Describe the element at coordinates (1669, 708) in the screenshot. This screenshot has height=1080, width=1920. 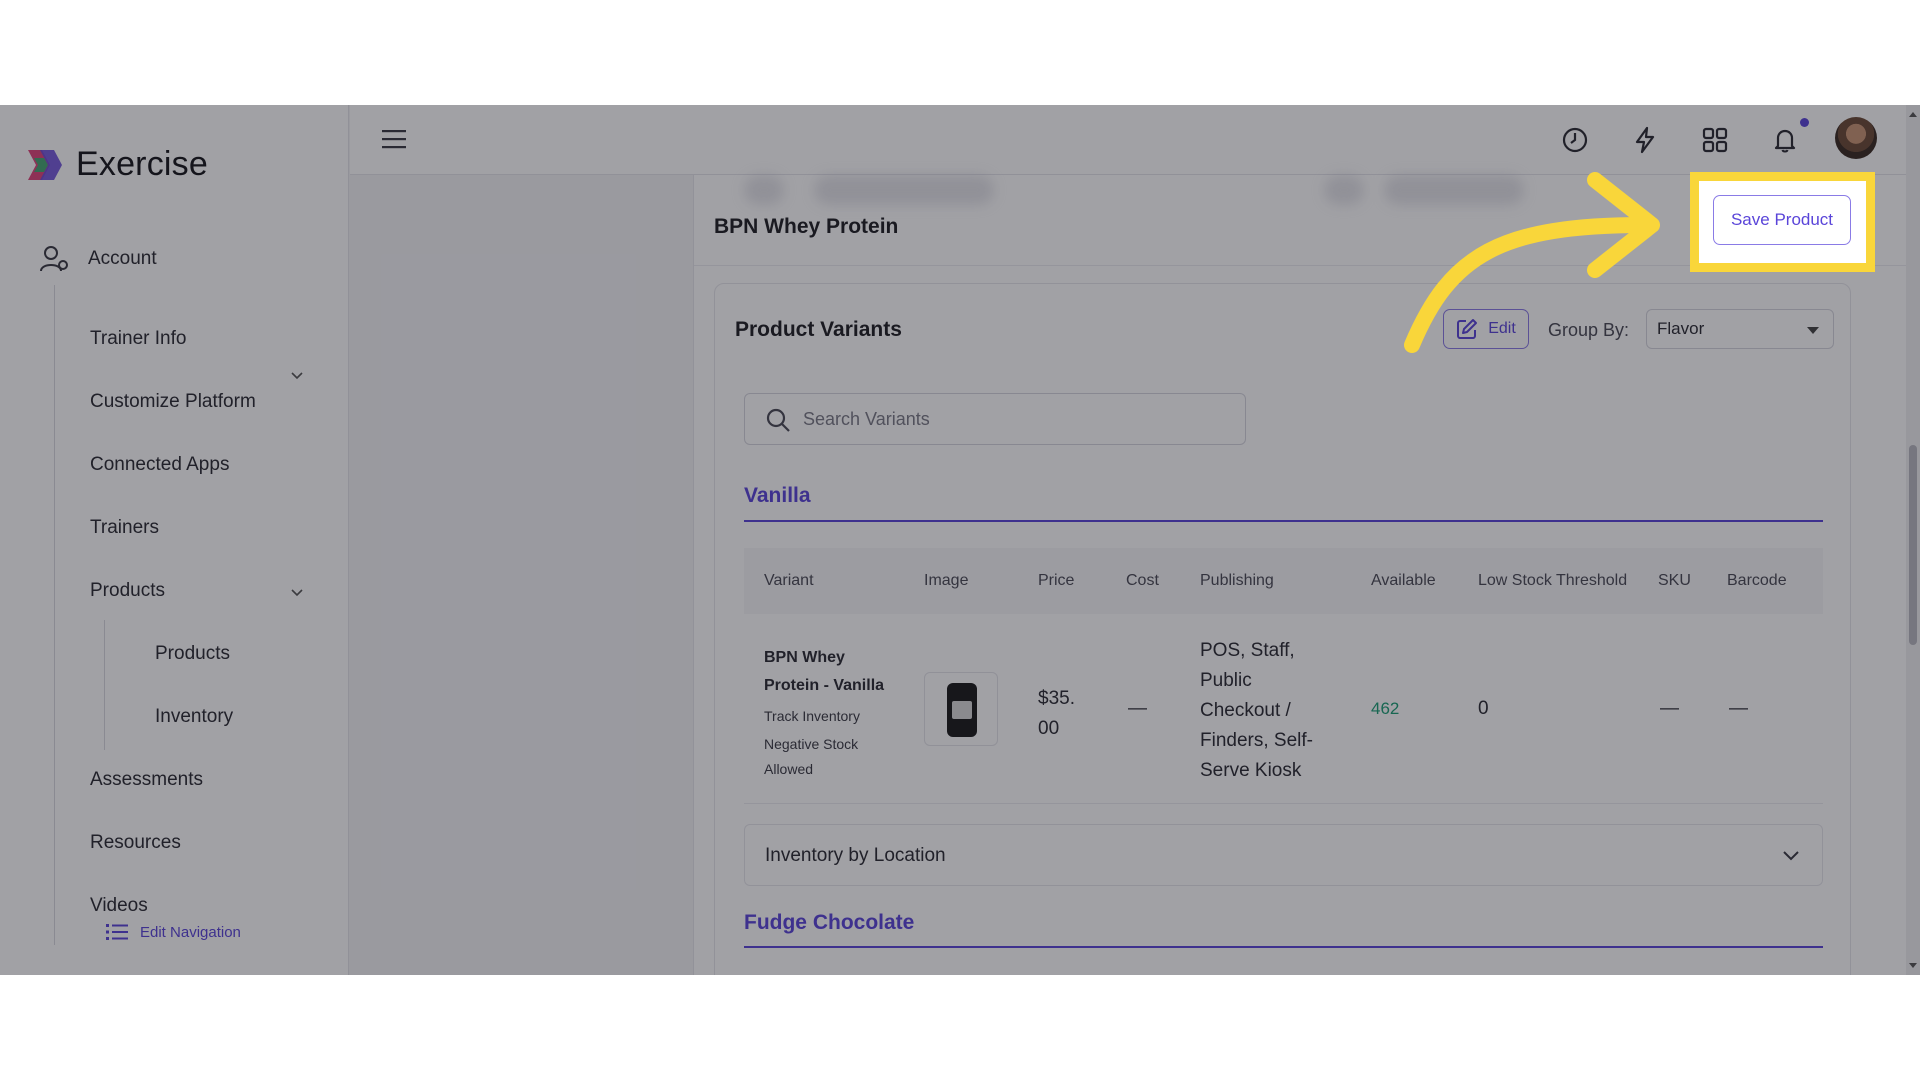
I see `variant-sku: —` at that location.